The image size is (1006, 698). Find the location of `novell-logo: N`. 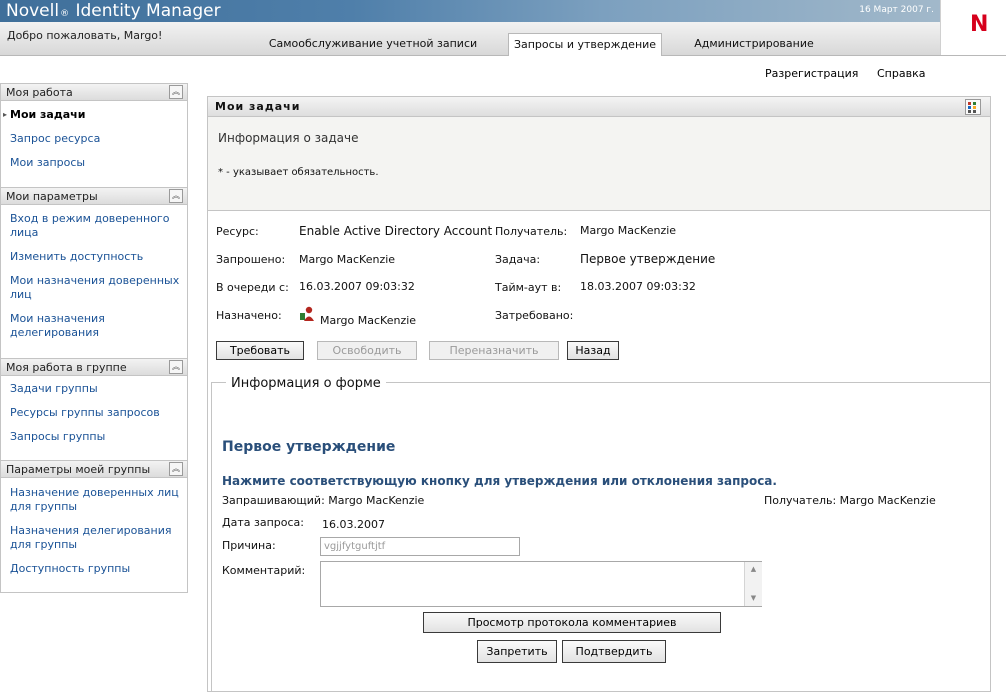

novell-logo: N is located at coordinates (979, 24).